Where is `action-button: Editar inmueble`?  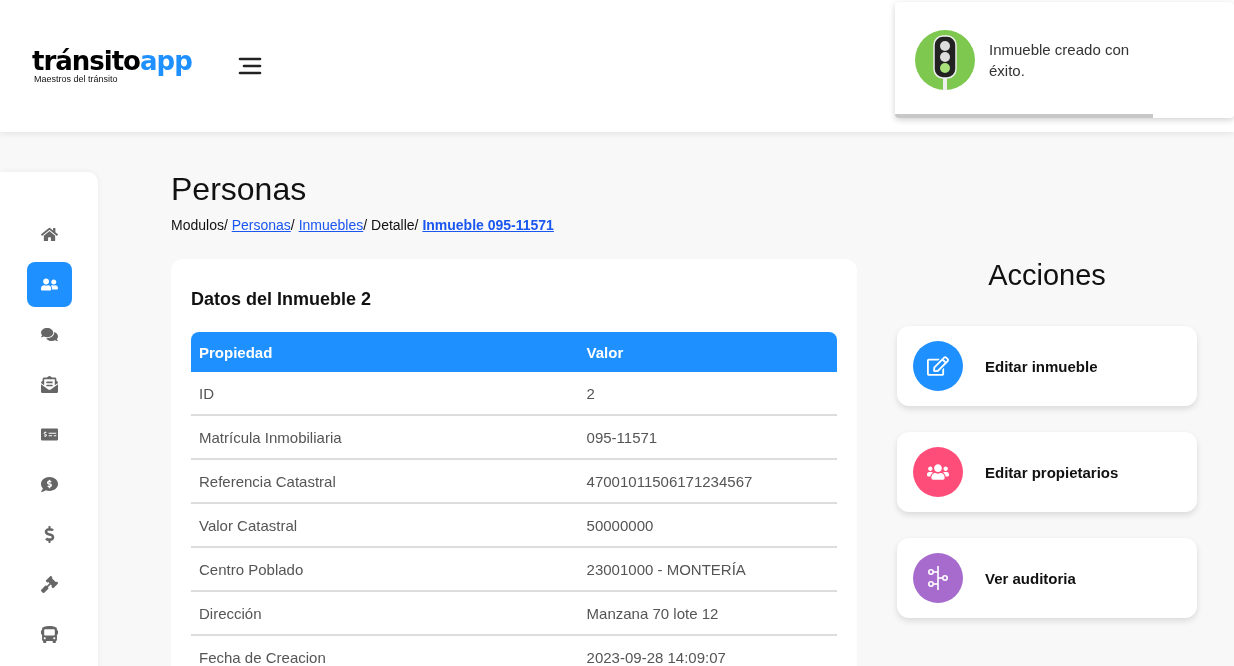 action-button: Editar inmueble is located at coordinates (1047, 366).